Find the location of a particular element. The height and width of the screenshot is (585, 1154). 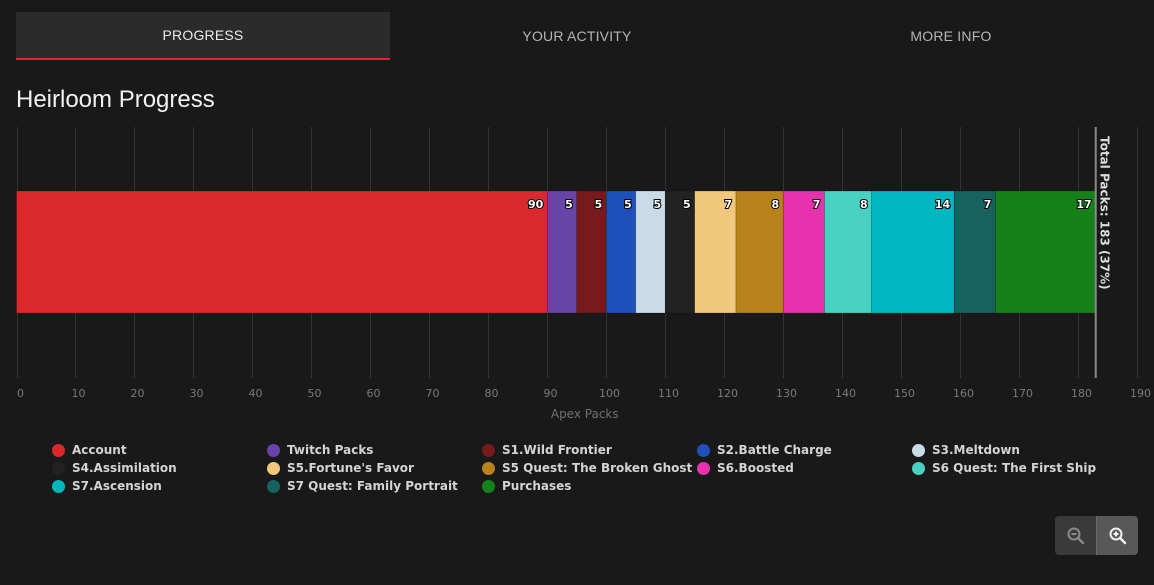

legend-label: S5.Fortune's Favor is located at coordinates (350, 468).